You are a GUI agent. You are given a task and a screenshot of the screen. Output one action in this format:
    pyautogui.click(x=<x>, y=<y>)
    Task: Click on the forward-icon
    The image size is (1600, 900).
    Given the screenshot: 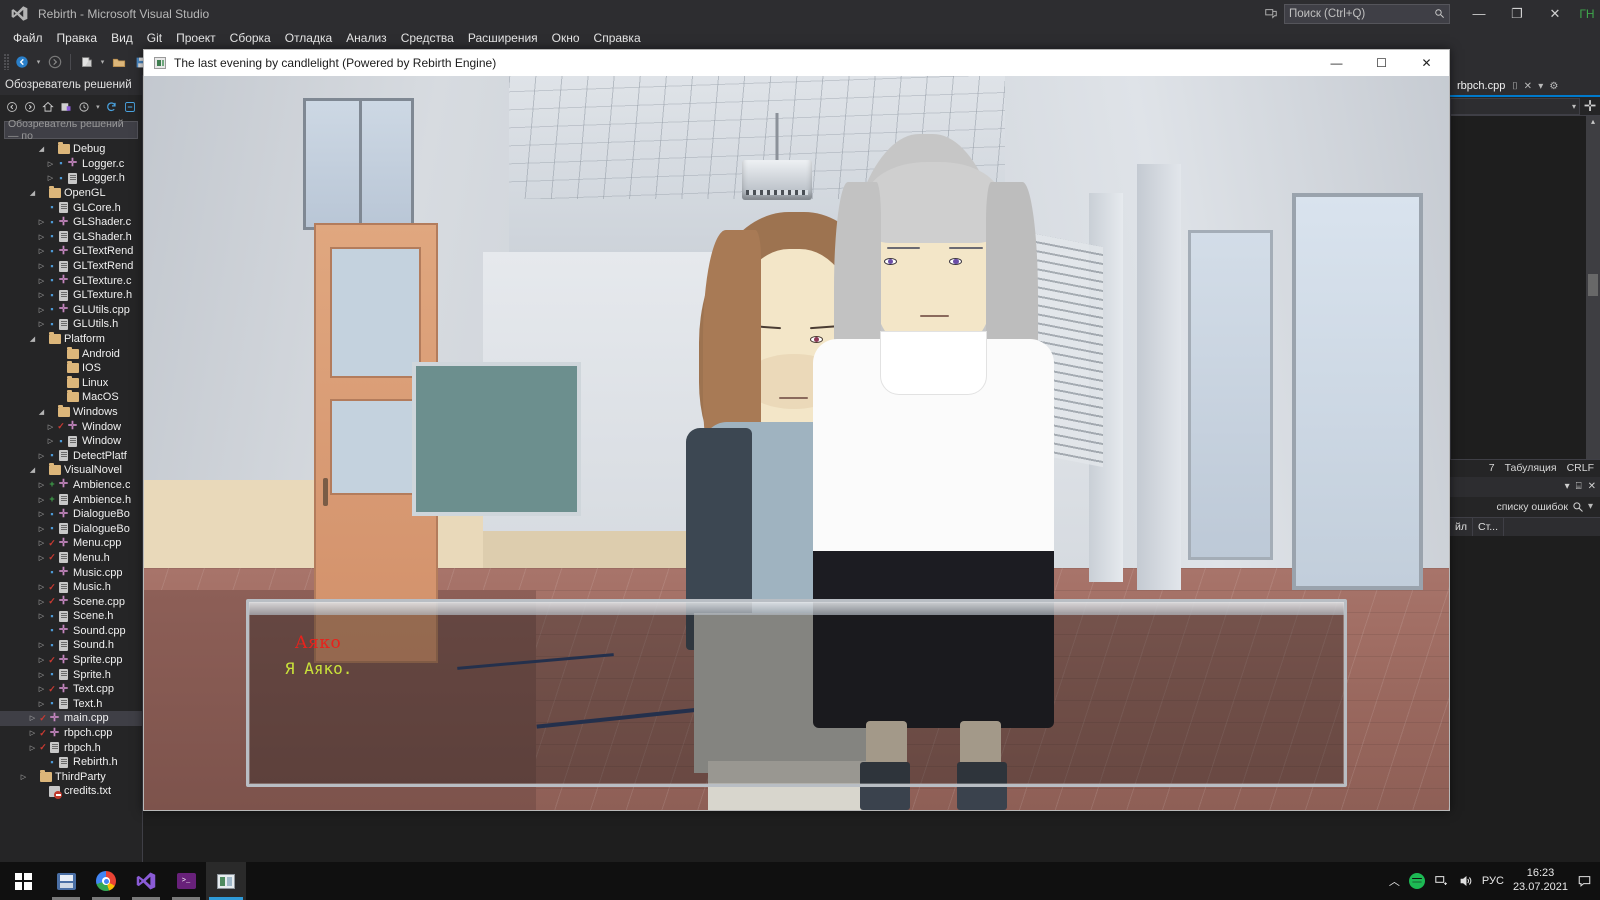 What is the action you would take?
    pyautogui.click(x=30, y=107)
    